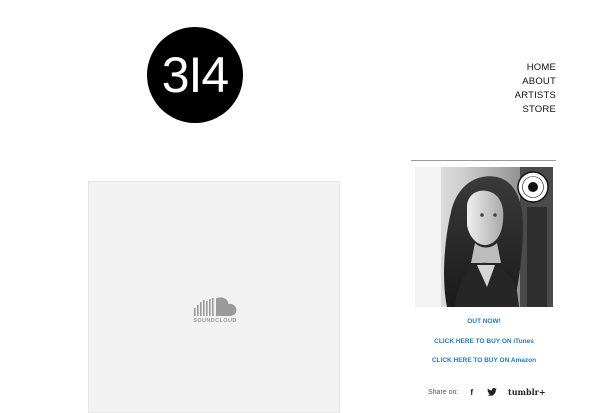 The height and width of the screenshot is (413, 600). Describe the element at coordinates (535, 82) in the screenshot. I see `nav-about: ABOUT` at that location.